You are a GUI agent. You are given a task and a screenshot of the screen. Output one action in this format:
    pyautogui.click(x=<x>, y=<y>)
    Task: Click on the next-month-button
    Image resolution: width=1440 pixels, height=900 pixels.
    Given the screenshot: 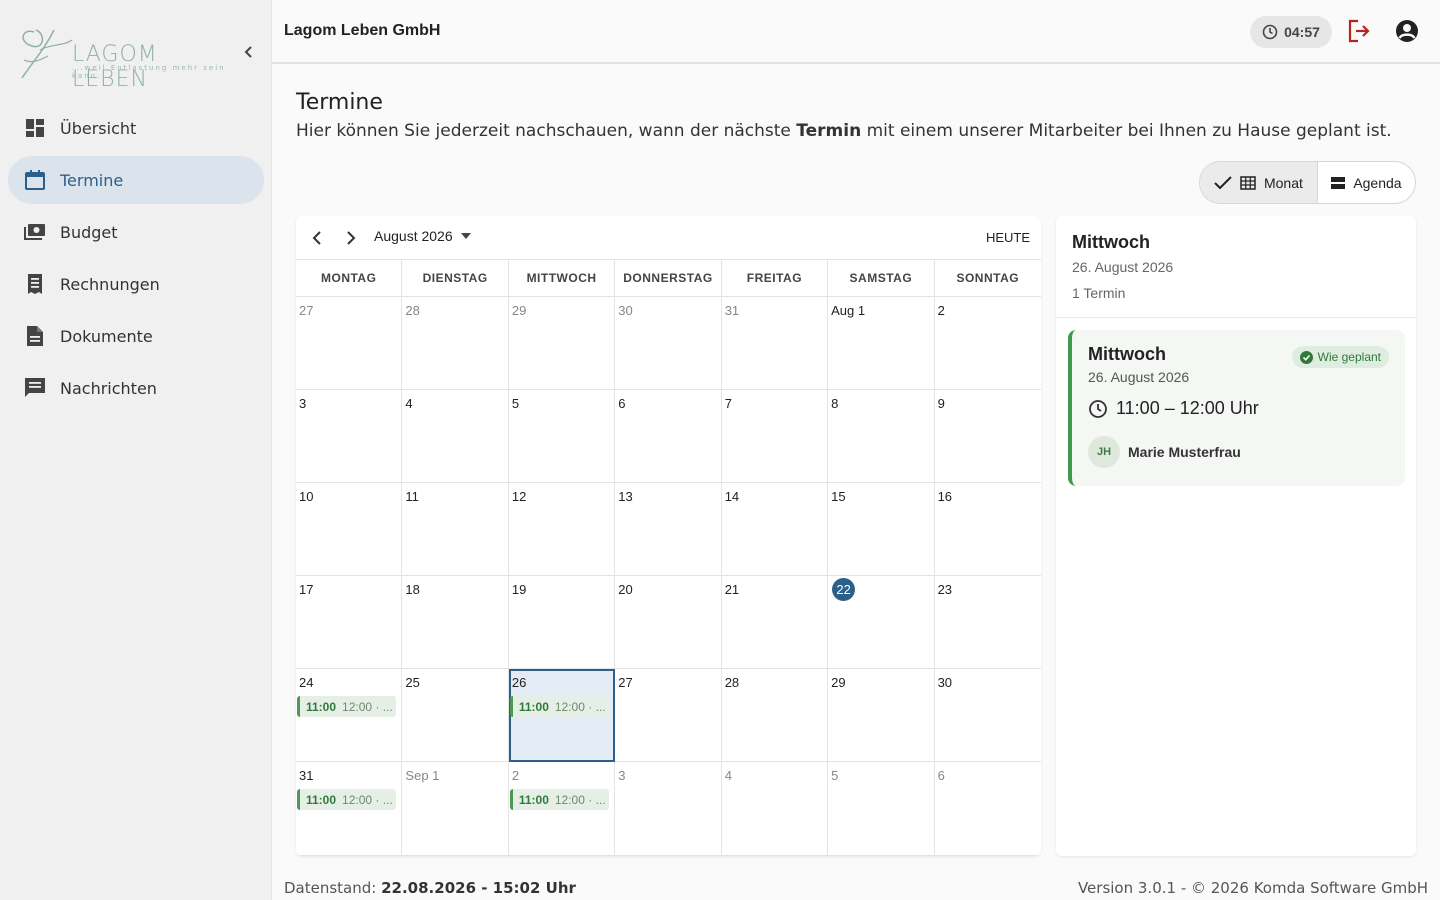 What is the action you would take?
    pyautogui.click(x=350, y=238)
    